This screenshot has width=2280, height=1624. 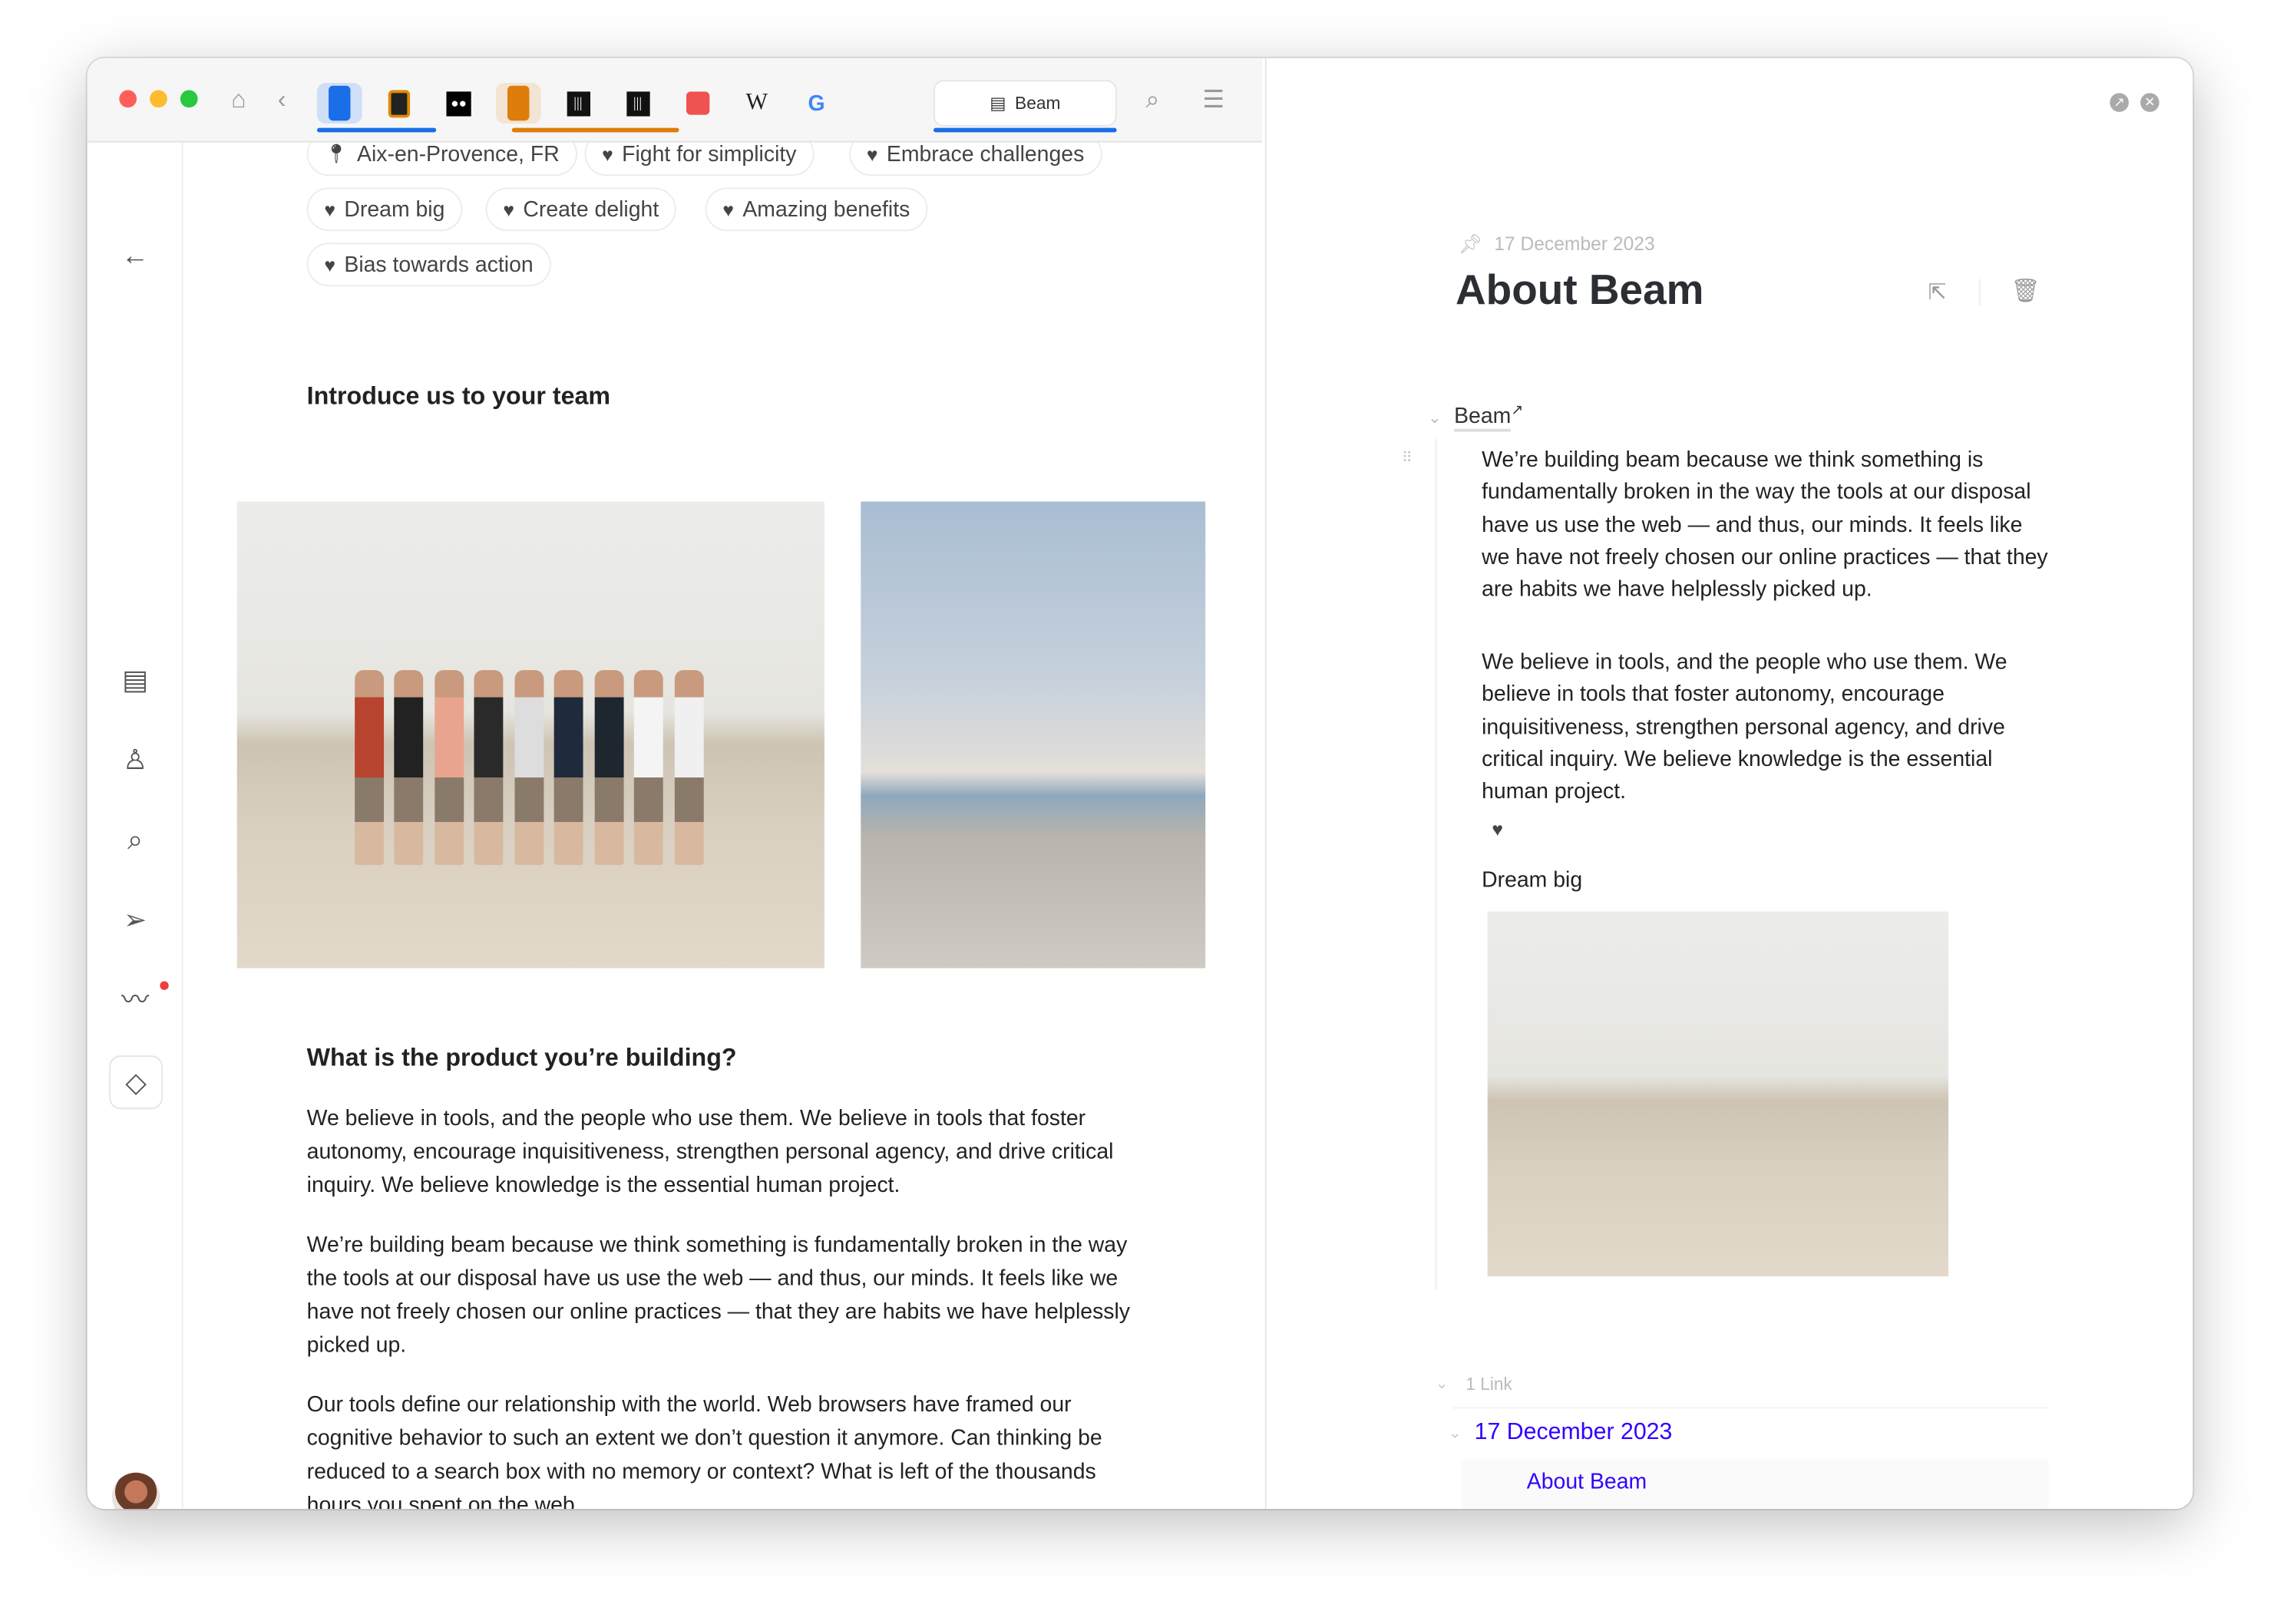 I want to click on link-date: 17 December 2023, so click(x=1574, y=1434).